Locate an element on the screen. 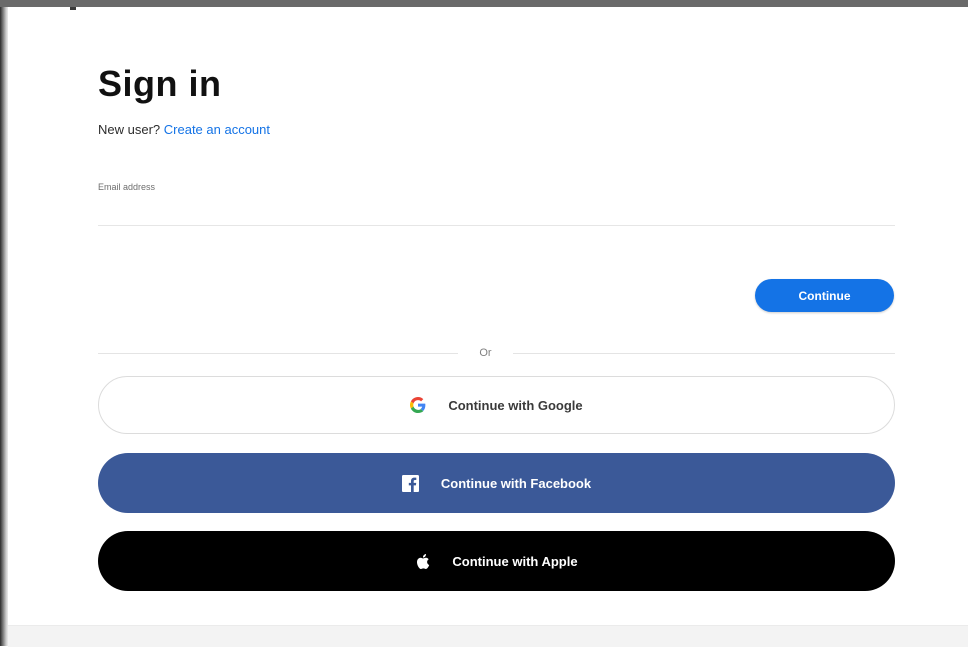 Image resolution: width=968 pixels, height=647 pixels. page-bottom-strip is located at coordinates (488, 636).